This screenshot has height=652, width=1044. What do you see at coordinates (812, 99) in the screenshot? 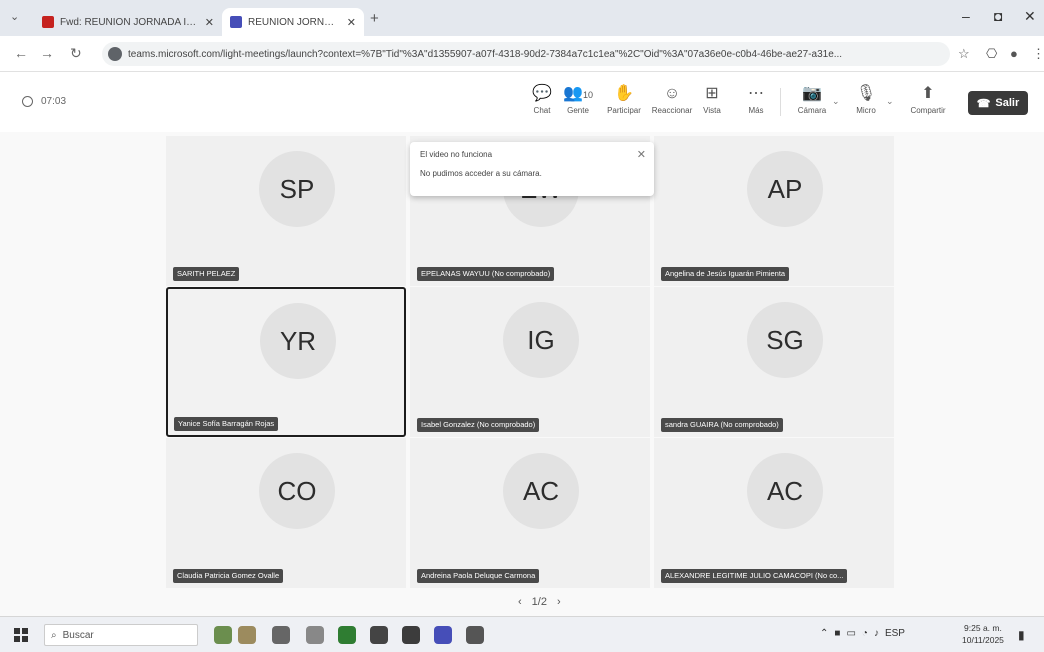
I see `camera-button: 📷 Cámara` at bounding box center [812, 99].